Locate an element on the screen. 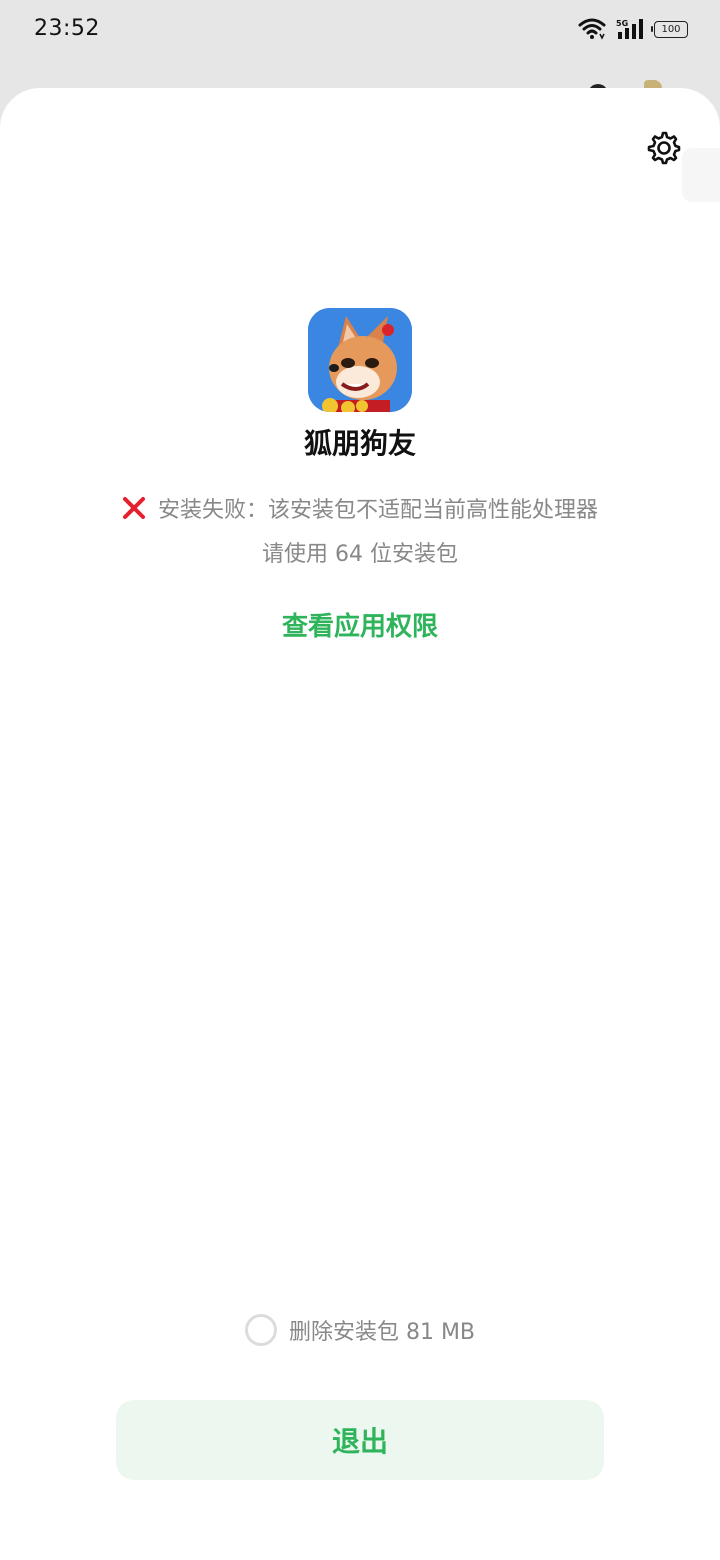 Image resolution: width=720 pixels, height=1560 pixels. view-permissions-link: 查看应用权限 is located at coordinates (360, 624).